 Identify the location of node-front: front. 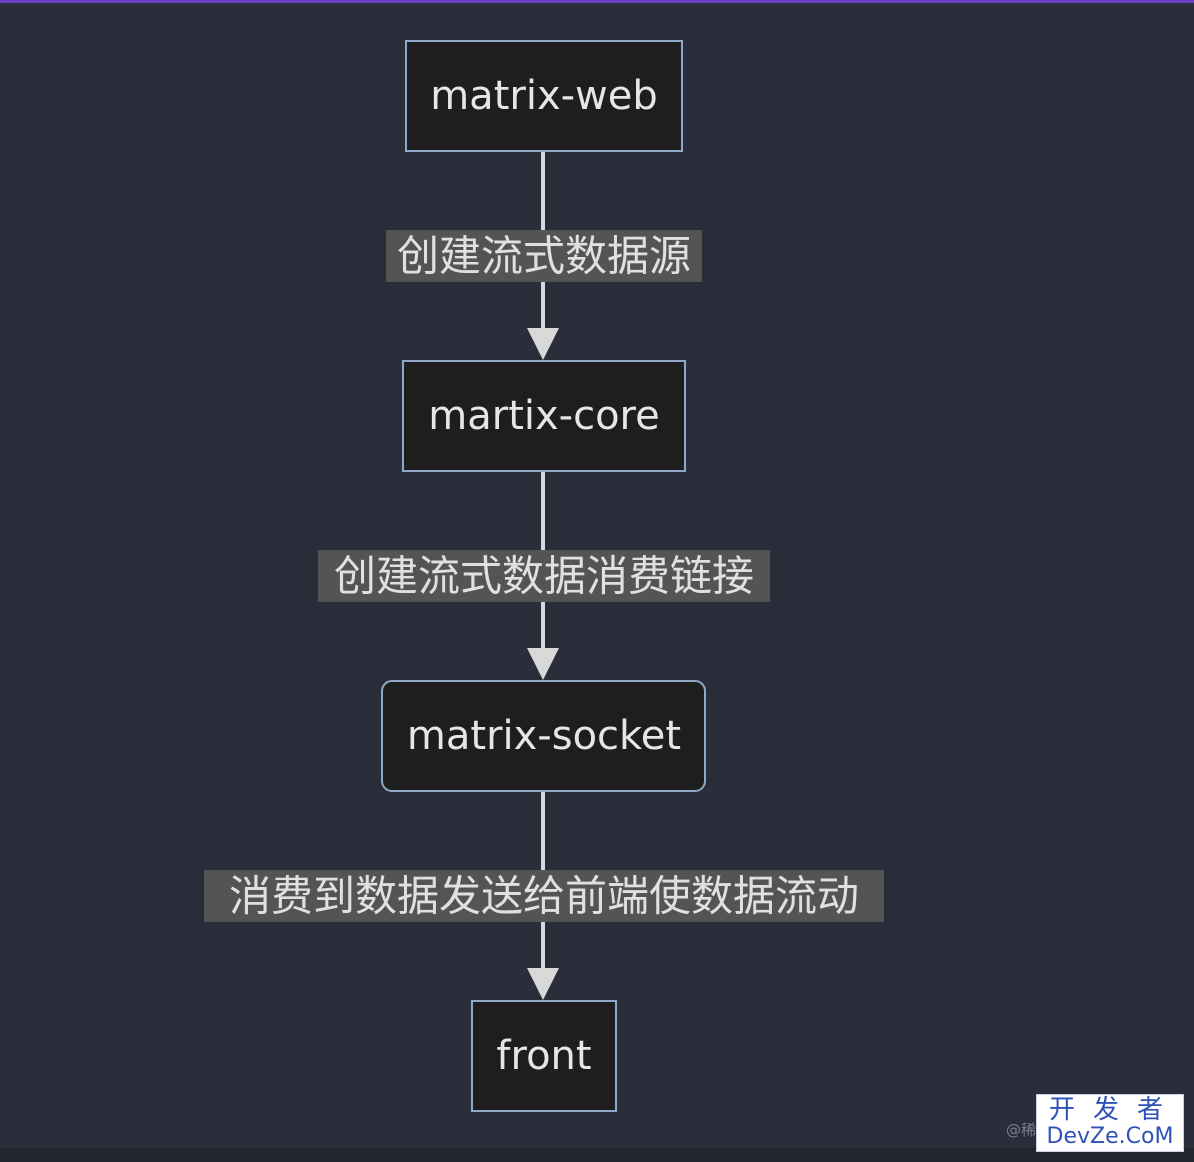
(544, 1056).